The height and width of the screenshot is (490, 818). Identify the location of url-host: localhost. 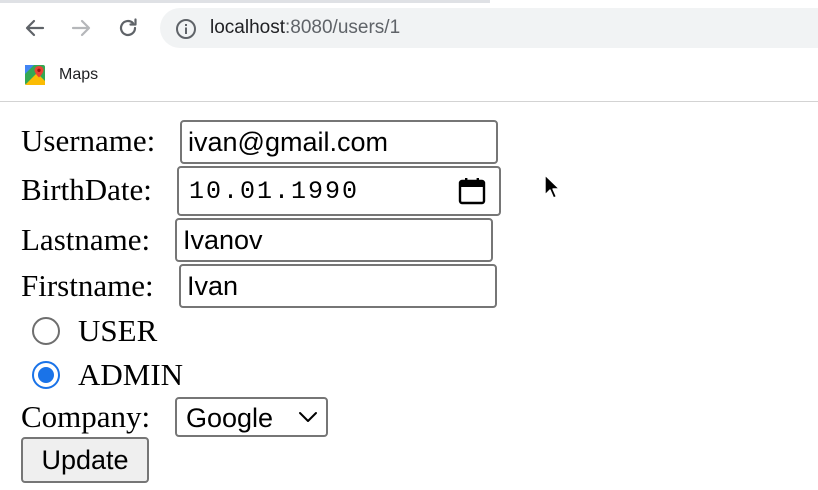
(247, 27).